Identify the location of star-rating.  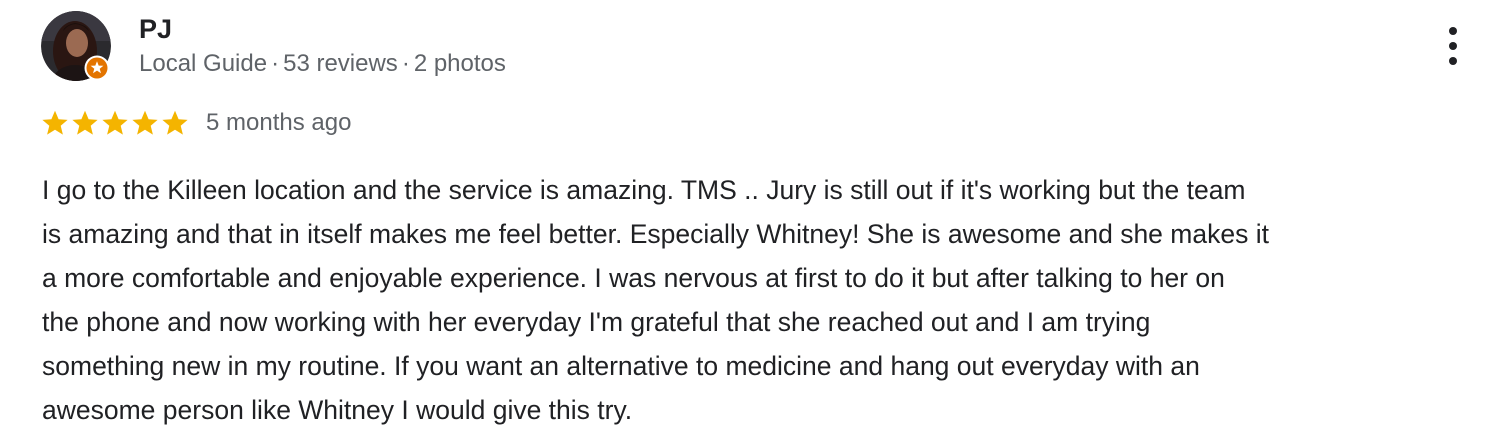
(115, 123).